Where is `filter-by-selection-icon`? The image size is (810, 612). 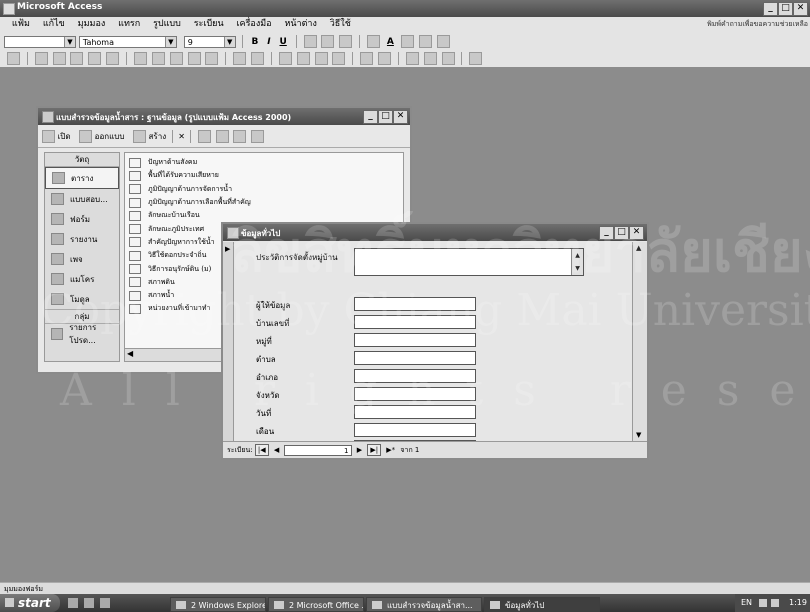
filter-by-selection-icon is located at coordinates (285, 58).